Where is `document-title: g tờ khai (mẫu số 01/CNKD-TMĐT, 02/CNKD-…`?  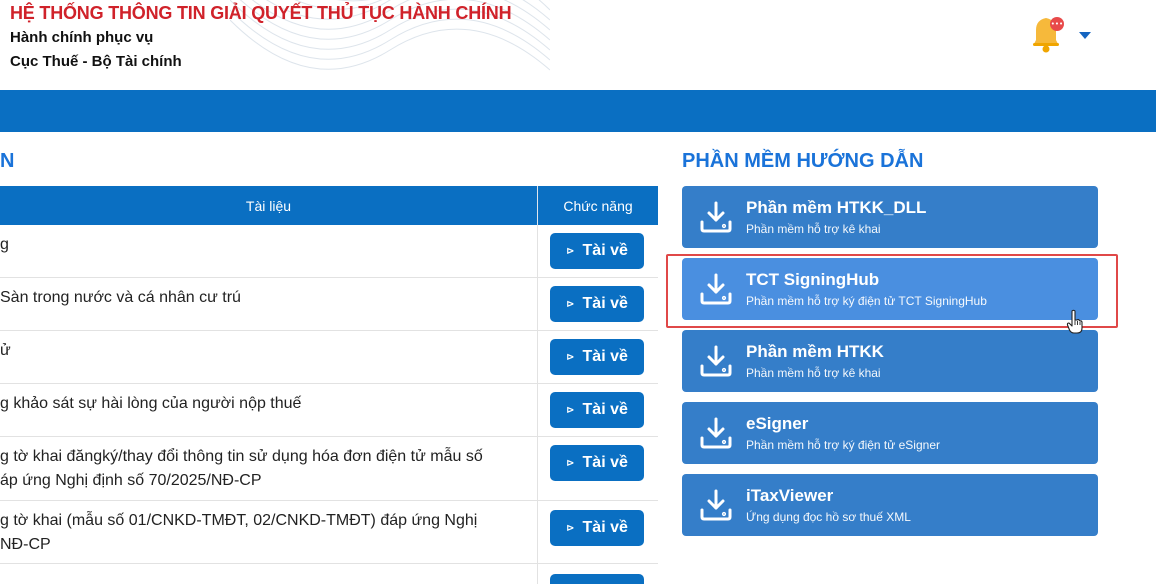
document-title: g tờ khai (mẫu số 01/CNKD-TMĐT, 02/CNKD-… is located at coordinates (269, 532).